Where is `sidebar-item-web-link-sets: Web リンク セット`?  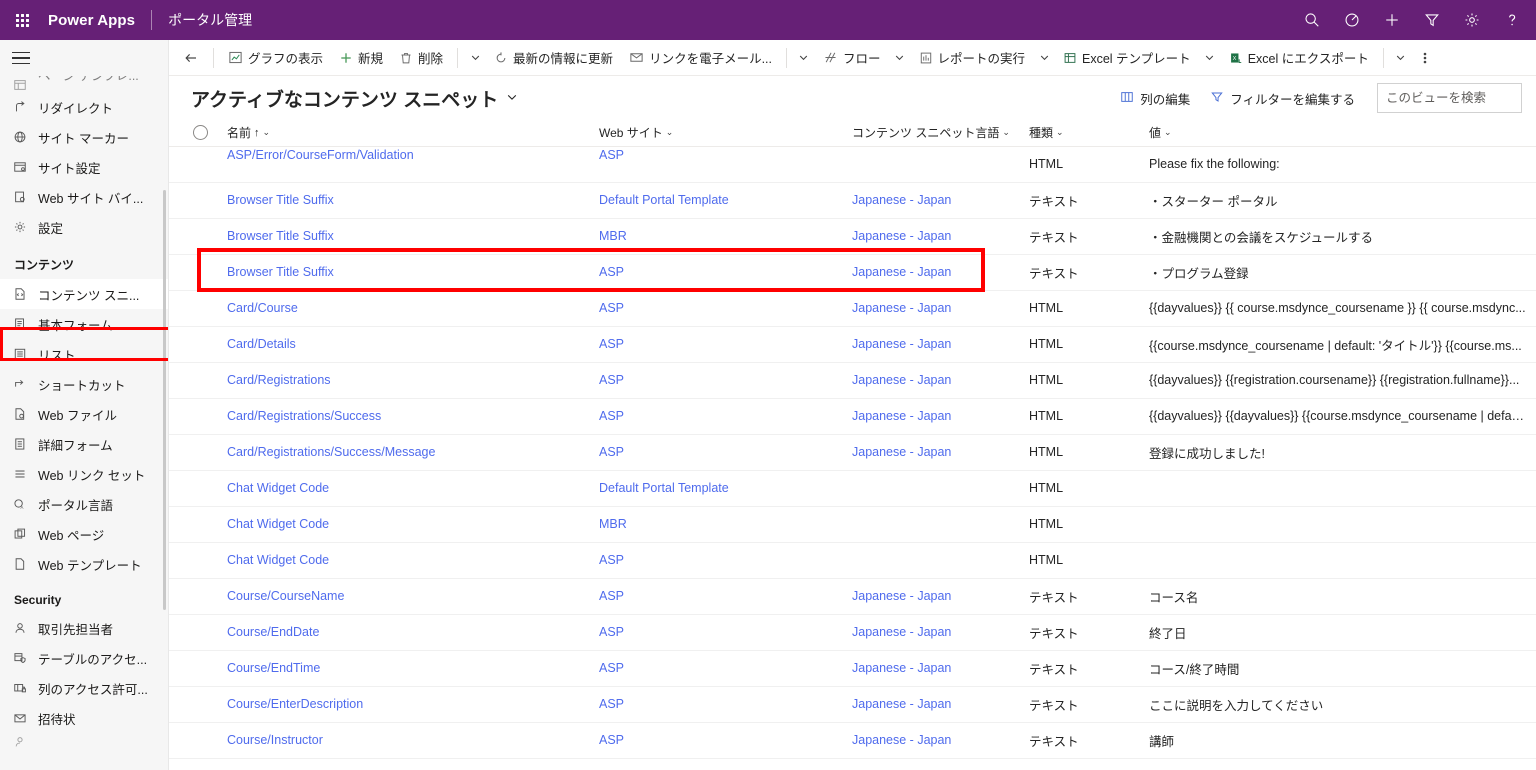 sidebar-item-web-link-sets: Web リンク セット is located at coordinates (84, 474).